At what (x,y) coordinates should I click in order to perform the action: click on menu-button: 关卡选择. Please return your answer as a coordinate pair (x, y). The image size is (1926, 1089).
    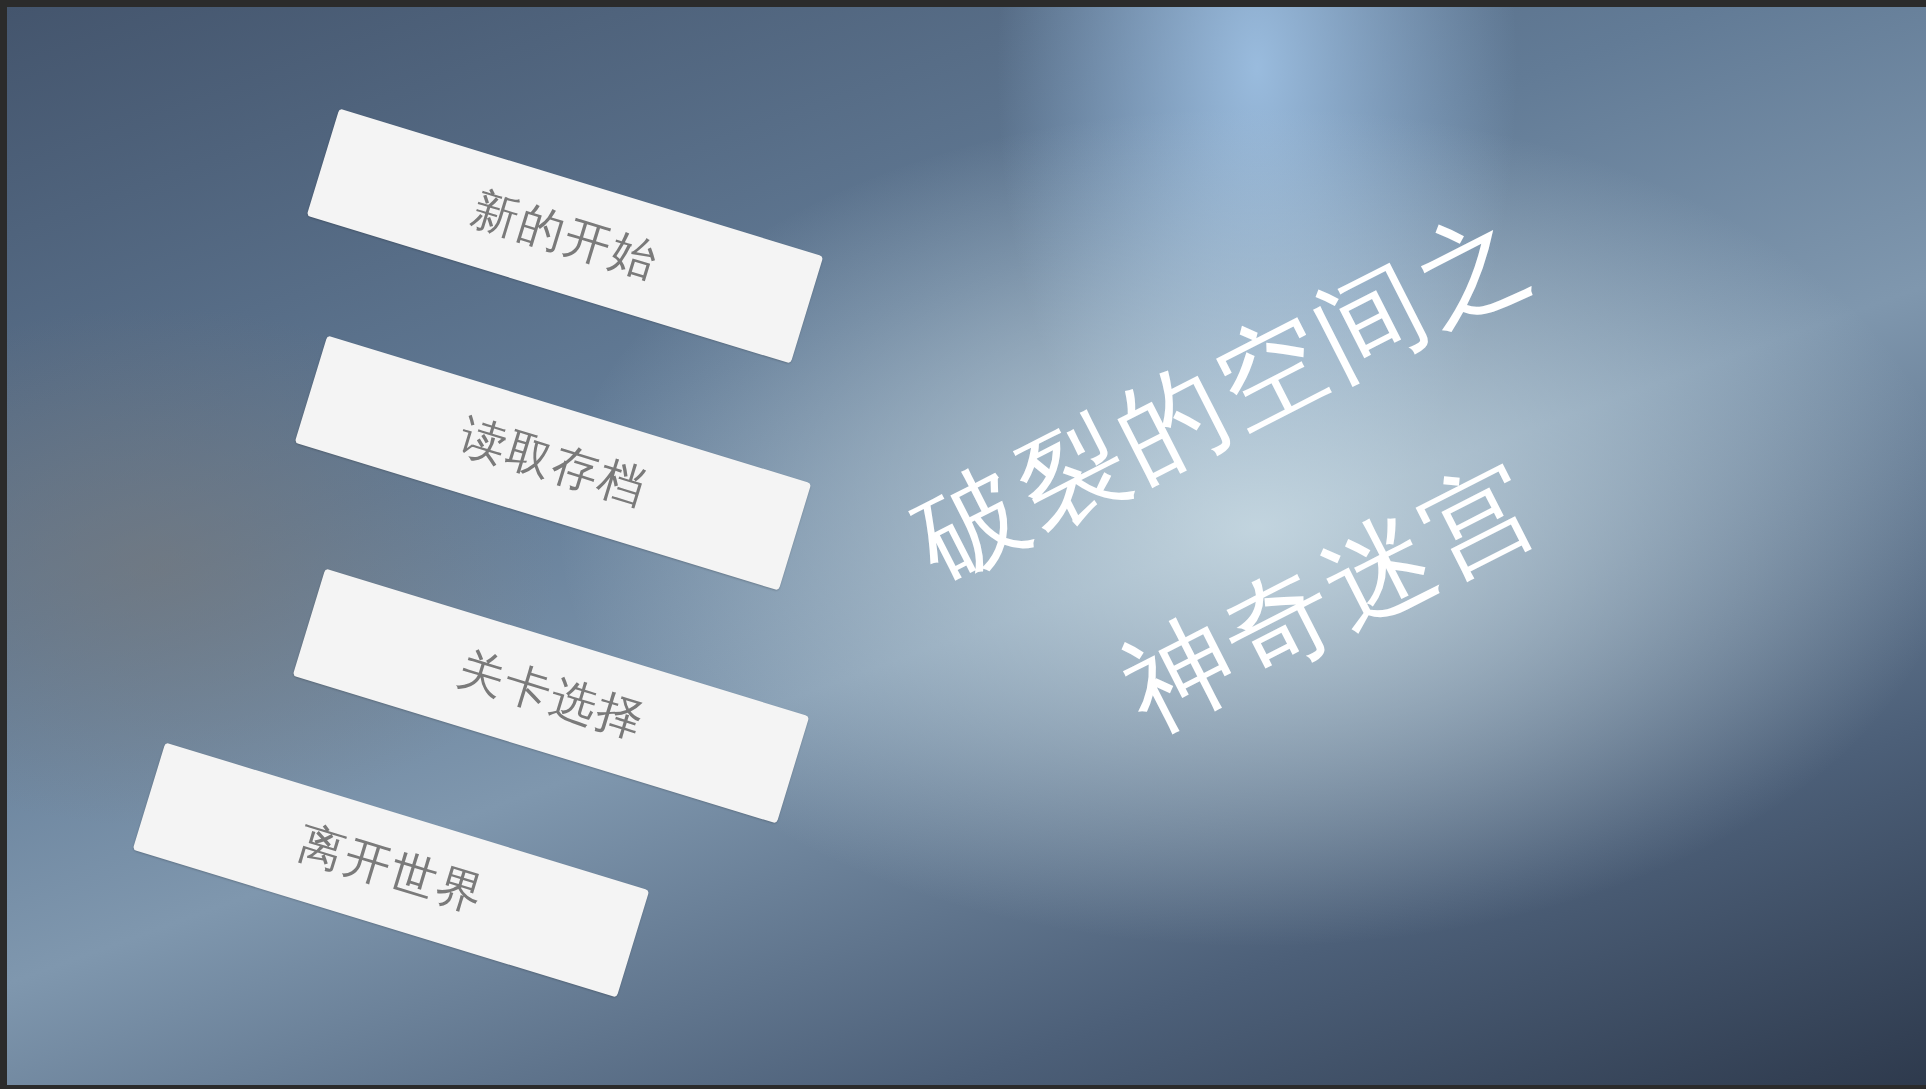
    Looking at the image, I should click on (551, 696).